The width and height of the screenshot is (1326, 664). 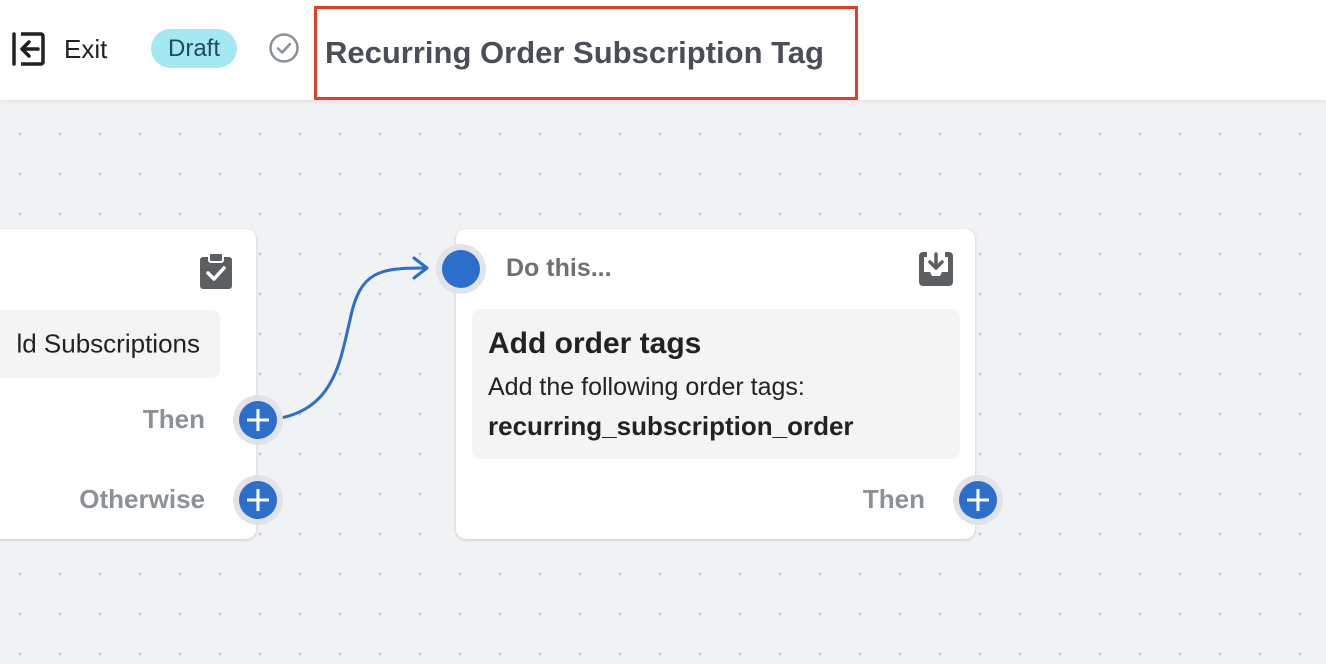 What do you see at coordinates (671, 426) in the screenshot?
I see `action-tag-value: recurring_subscription_order` at bounding box center [671, 426].